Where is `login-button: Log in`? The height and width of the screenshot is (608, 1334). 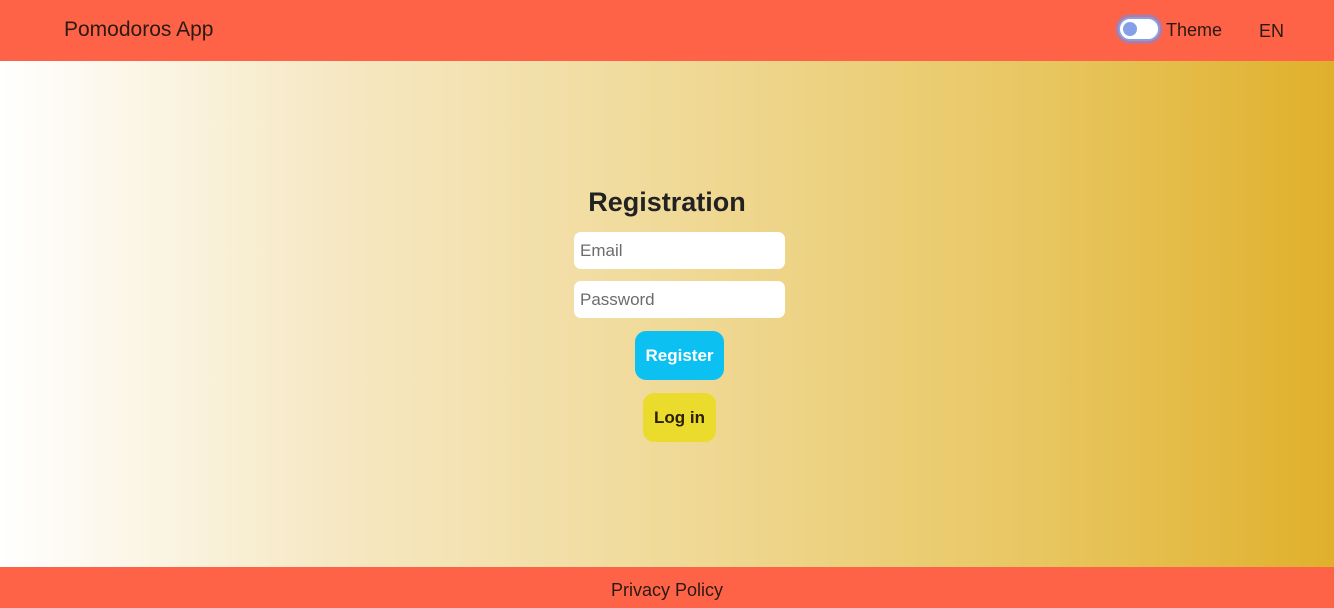
login-button: Log in is located at coordinates (679, 417).